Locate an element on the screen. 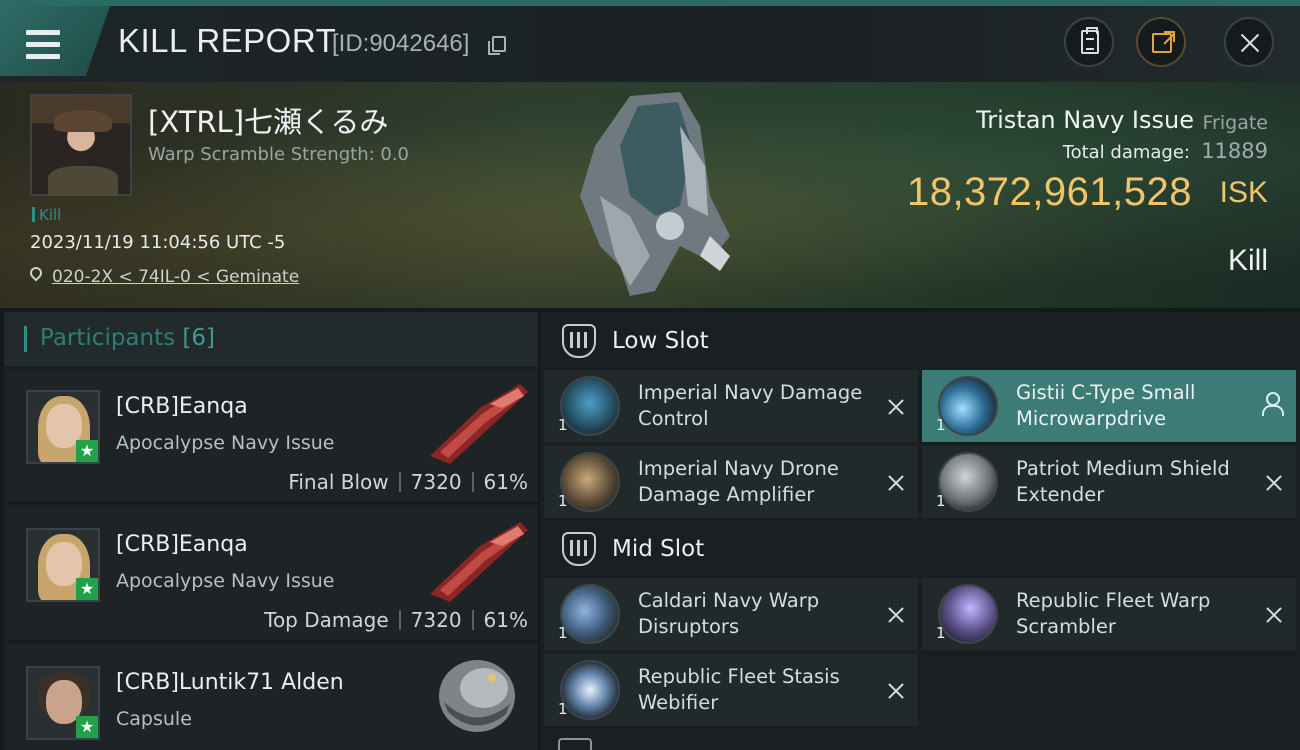  participants-title: Participants [6] is located at coordinates (127, 338).